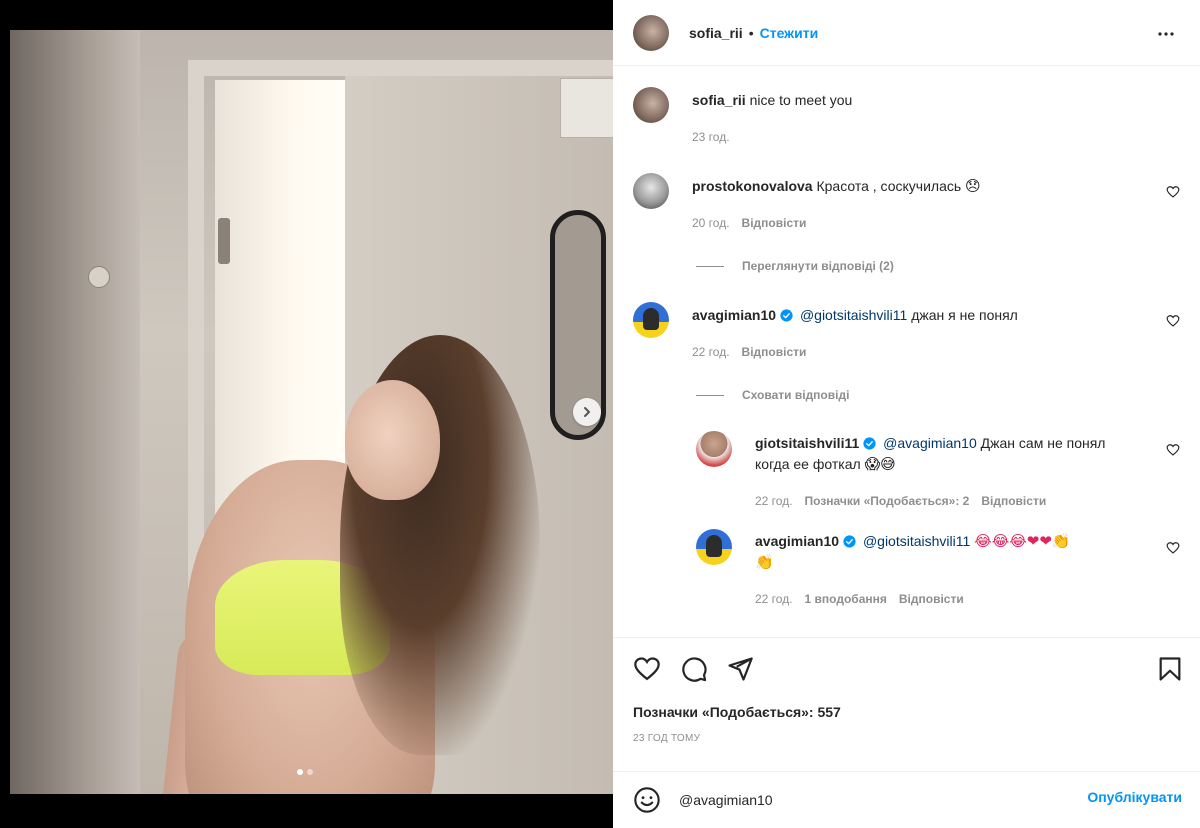 The image size is (1200, 828). Describe the element at coordinates (711, 223) in the screenshot. I see `comment-time: 20 год.` at that location.